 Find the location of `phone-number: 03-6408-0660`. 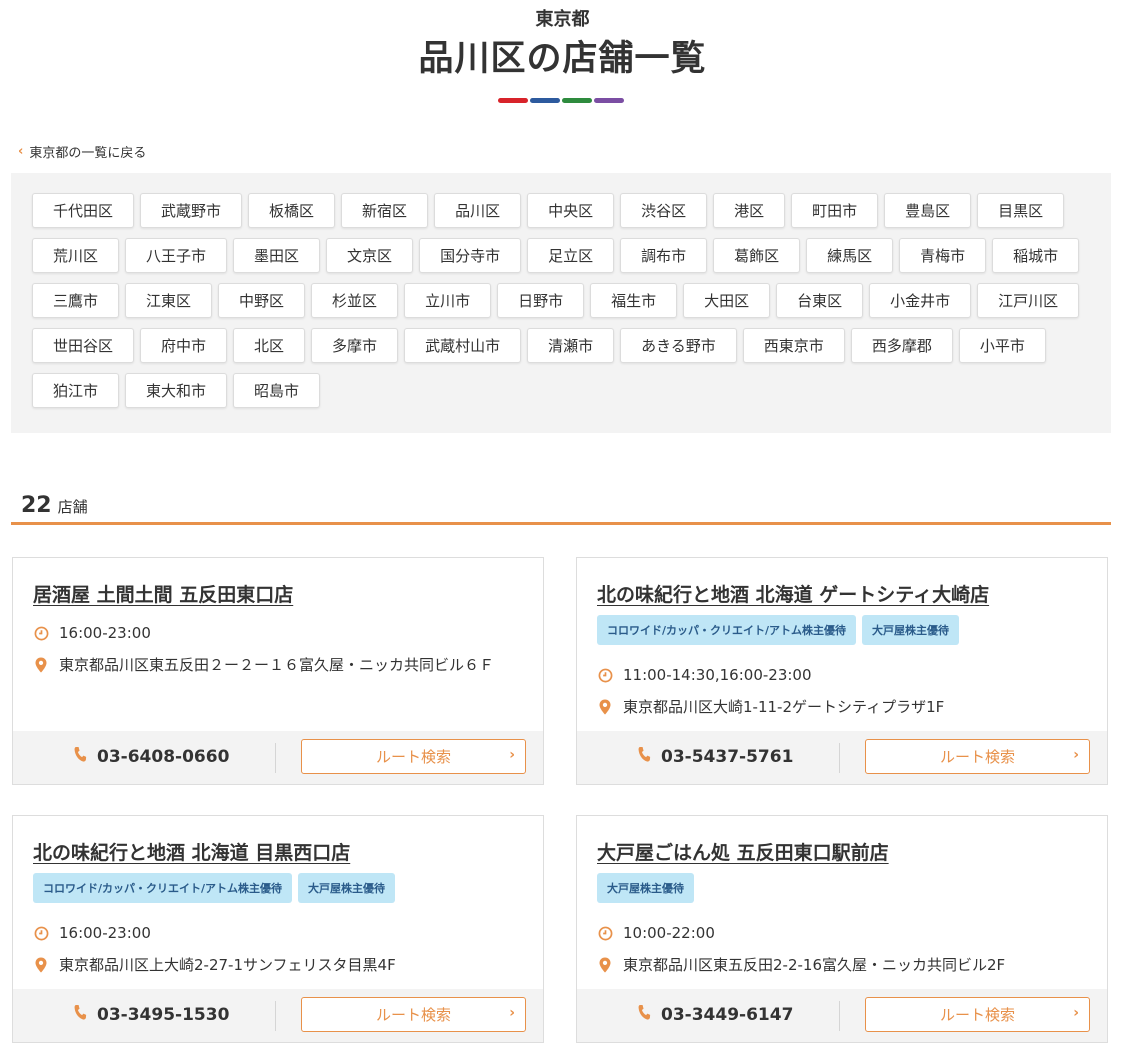

phone-number: 03-6408-0660 is located at coordinates (163, 757).